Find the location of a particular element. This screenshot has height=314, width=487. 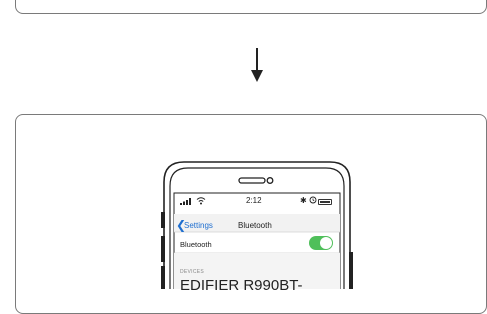

back-settings-link: Settings is located at coordinates (198, 225).